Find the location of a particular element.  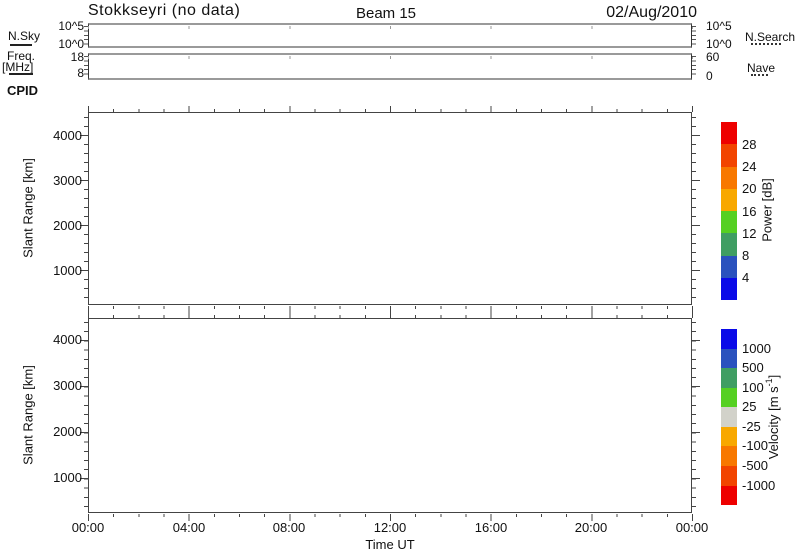

freq-line-sample is located at coordinates (21, 74).